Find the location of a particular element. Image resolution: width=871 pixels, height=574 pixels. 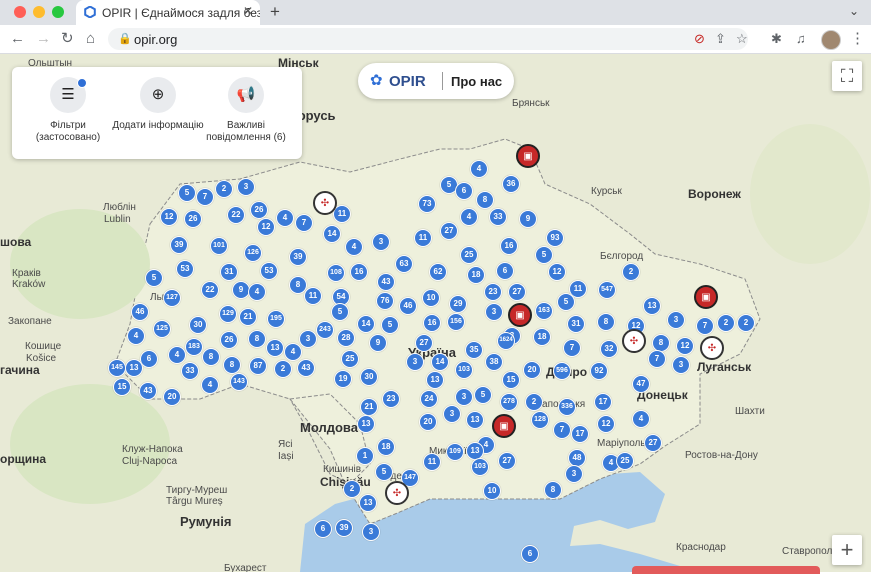

cluster-marker: 62 is located at coordinates (438, 272).